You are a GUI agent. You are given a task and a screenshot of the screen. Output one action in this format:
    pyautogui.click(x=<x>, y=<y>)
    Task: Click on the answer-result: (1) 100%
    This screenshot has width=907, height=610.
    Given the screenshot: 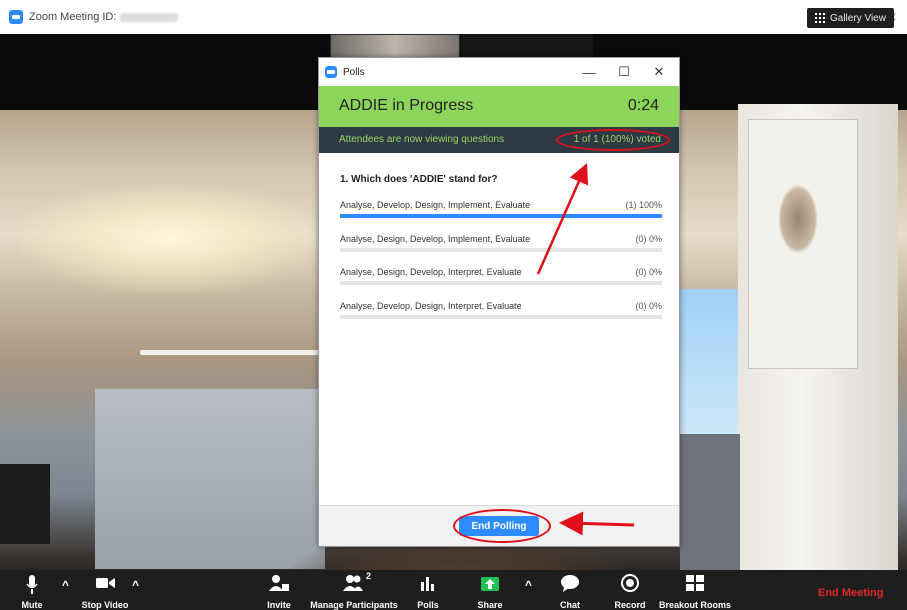 What is the action you would take?
    pyautogui.click(x=643, y=205)
    